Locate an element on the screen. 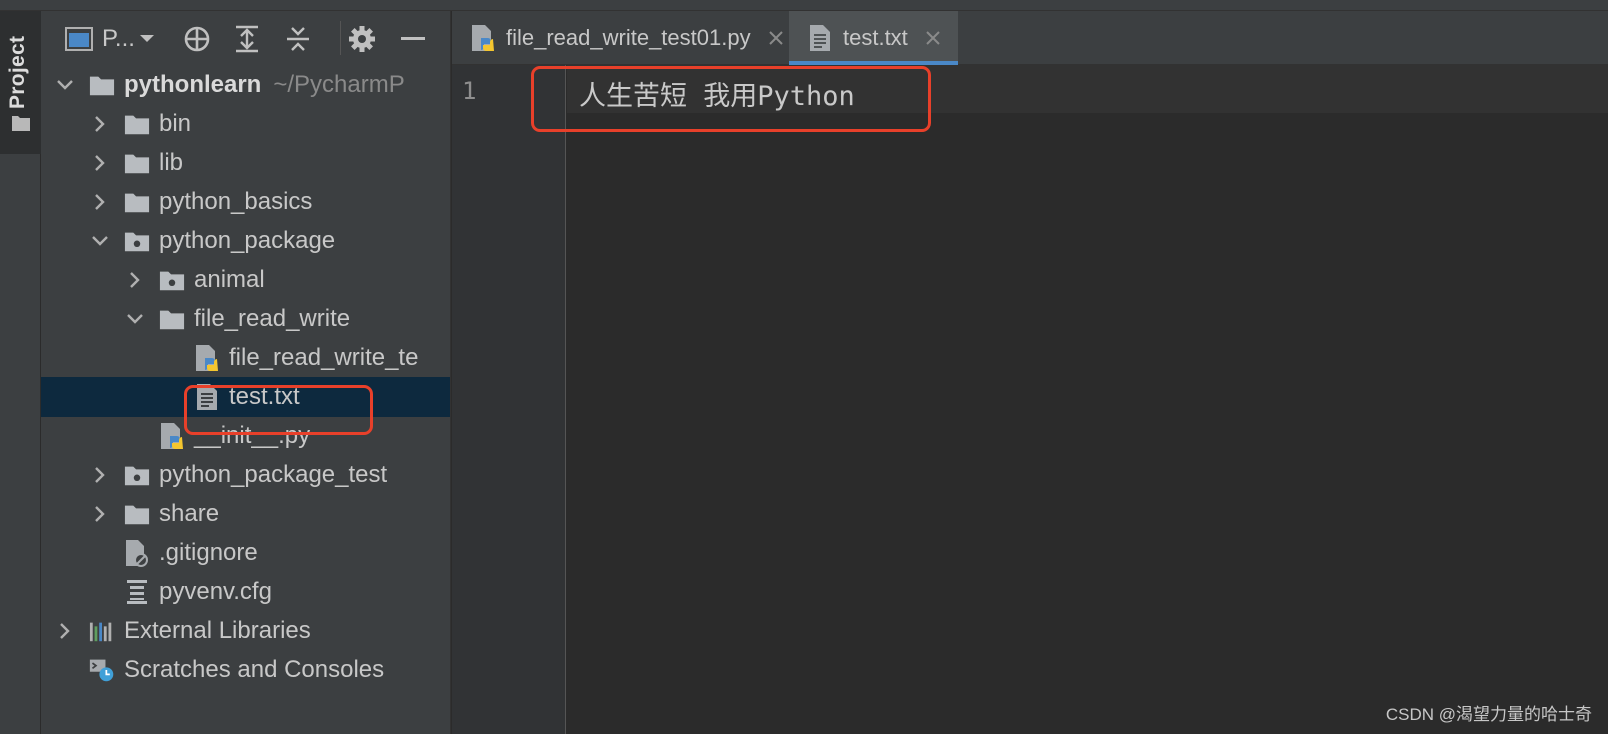 Image resolution: width=1608 pixels, height=734 pixels. tab-test-txt: test.txt is located at coordinates (873, 38).